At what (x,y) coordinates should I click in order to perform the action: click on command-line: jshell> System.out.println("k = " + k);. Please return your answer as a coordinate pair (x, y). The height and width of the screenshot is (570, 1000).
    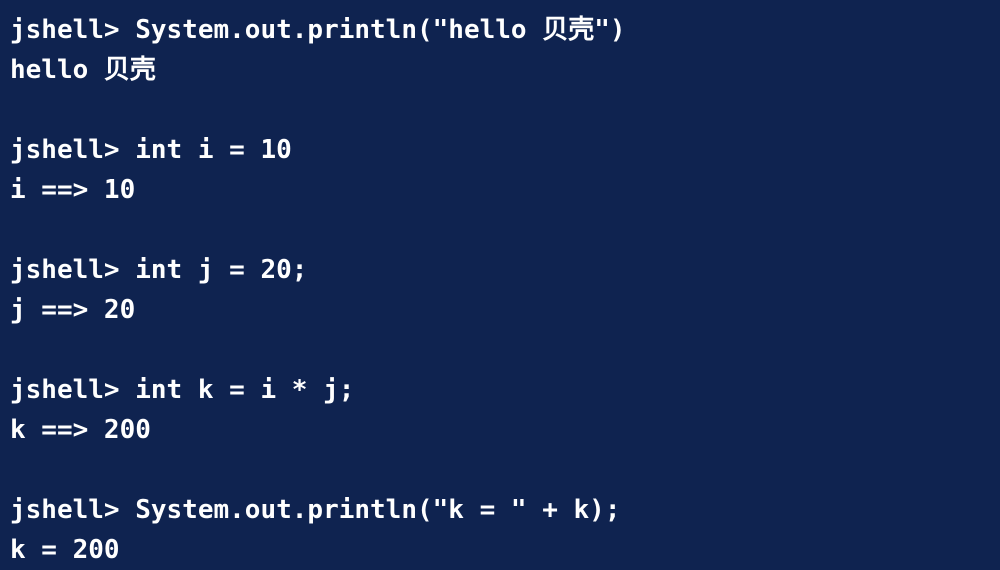
    Looking at the image, I should click on (315, 510).